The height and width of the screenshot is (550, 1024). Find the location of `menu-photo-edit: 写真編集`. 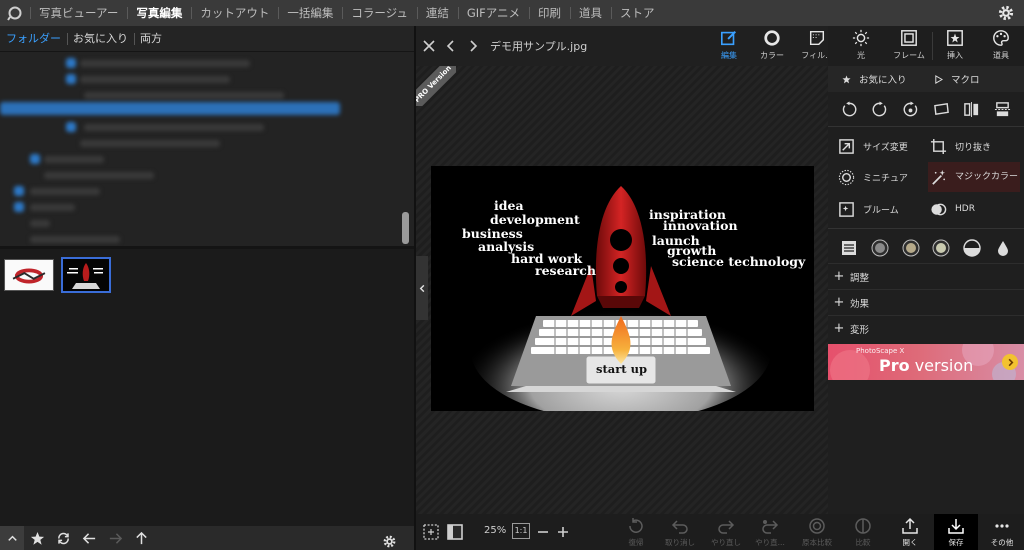

menu-photo-edit: 写真編集 is located at coordinates (159, 13).